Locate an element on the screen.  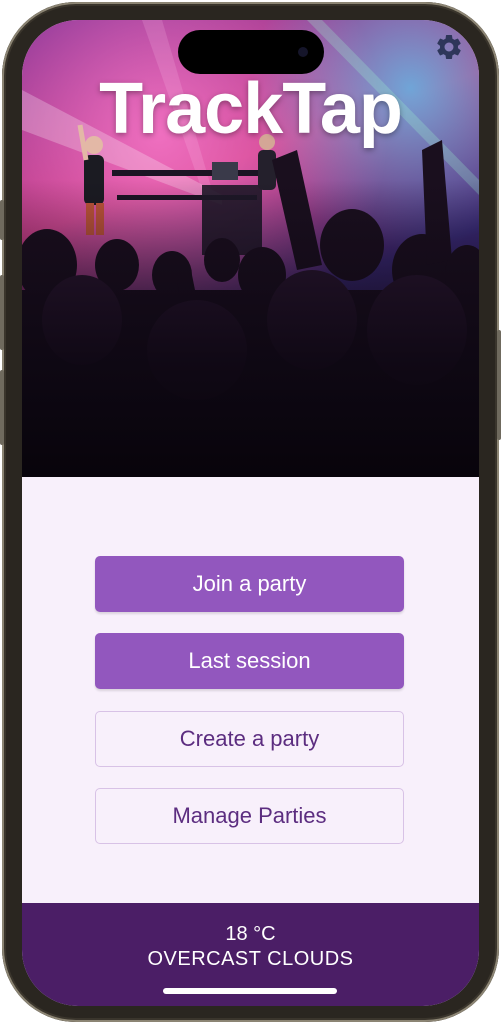
join-party-button: Join a party is located at coordinates (249, 584).